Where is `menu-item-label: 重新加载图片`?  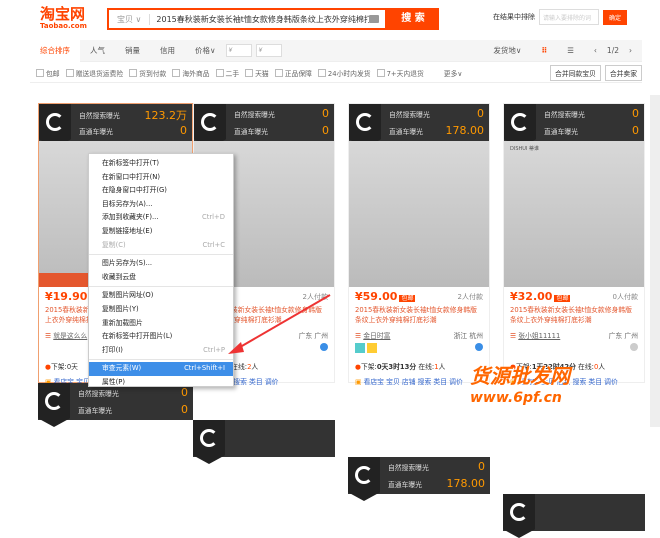 menu-item-label: 重新加载图片 is located at coordinates (122, 322).